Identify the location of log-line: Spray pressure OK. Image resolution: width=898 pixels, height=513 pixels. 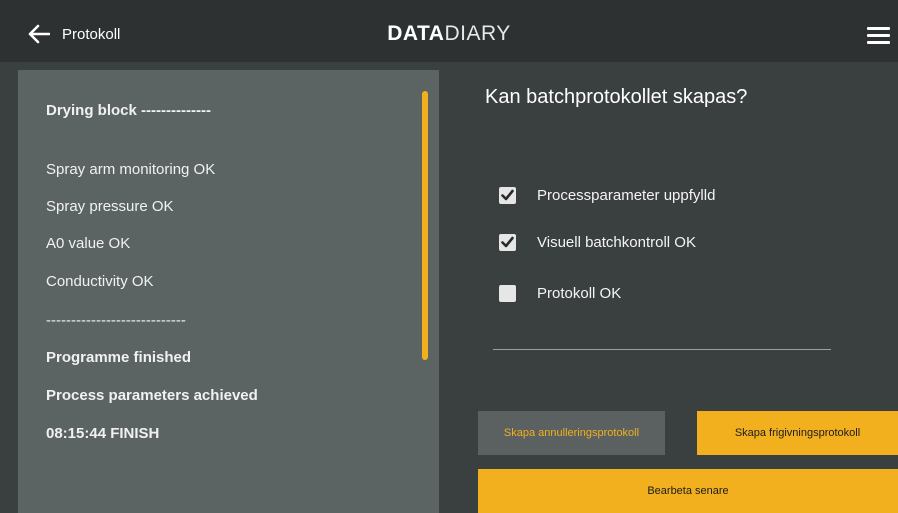
(110, 206).